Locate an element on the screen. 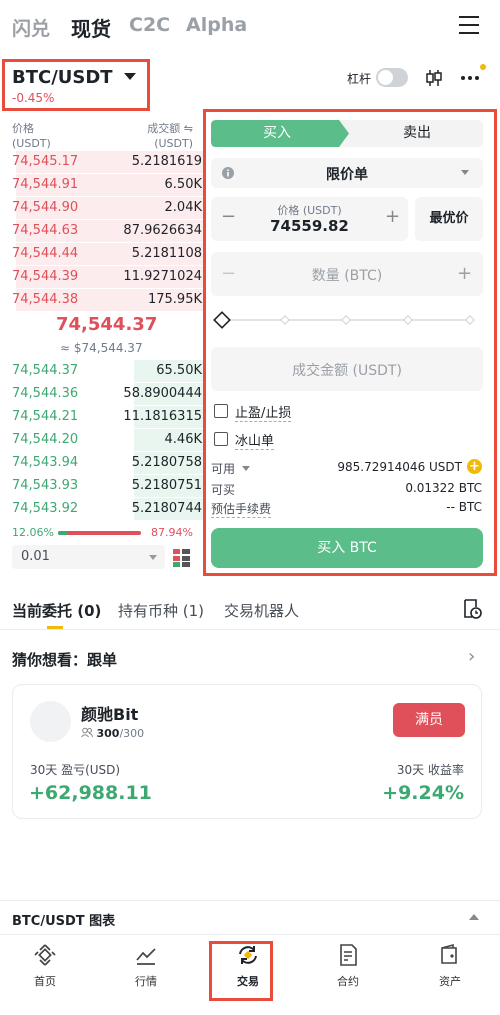  ask-row: 74,544.91 6.50K is located at coordinates (109, 184).